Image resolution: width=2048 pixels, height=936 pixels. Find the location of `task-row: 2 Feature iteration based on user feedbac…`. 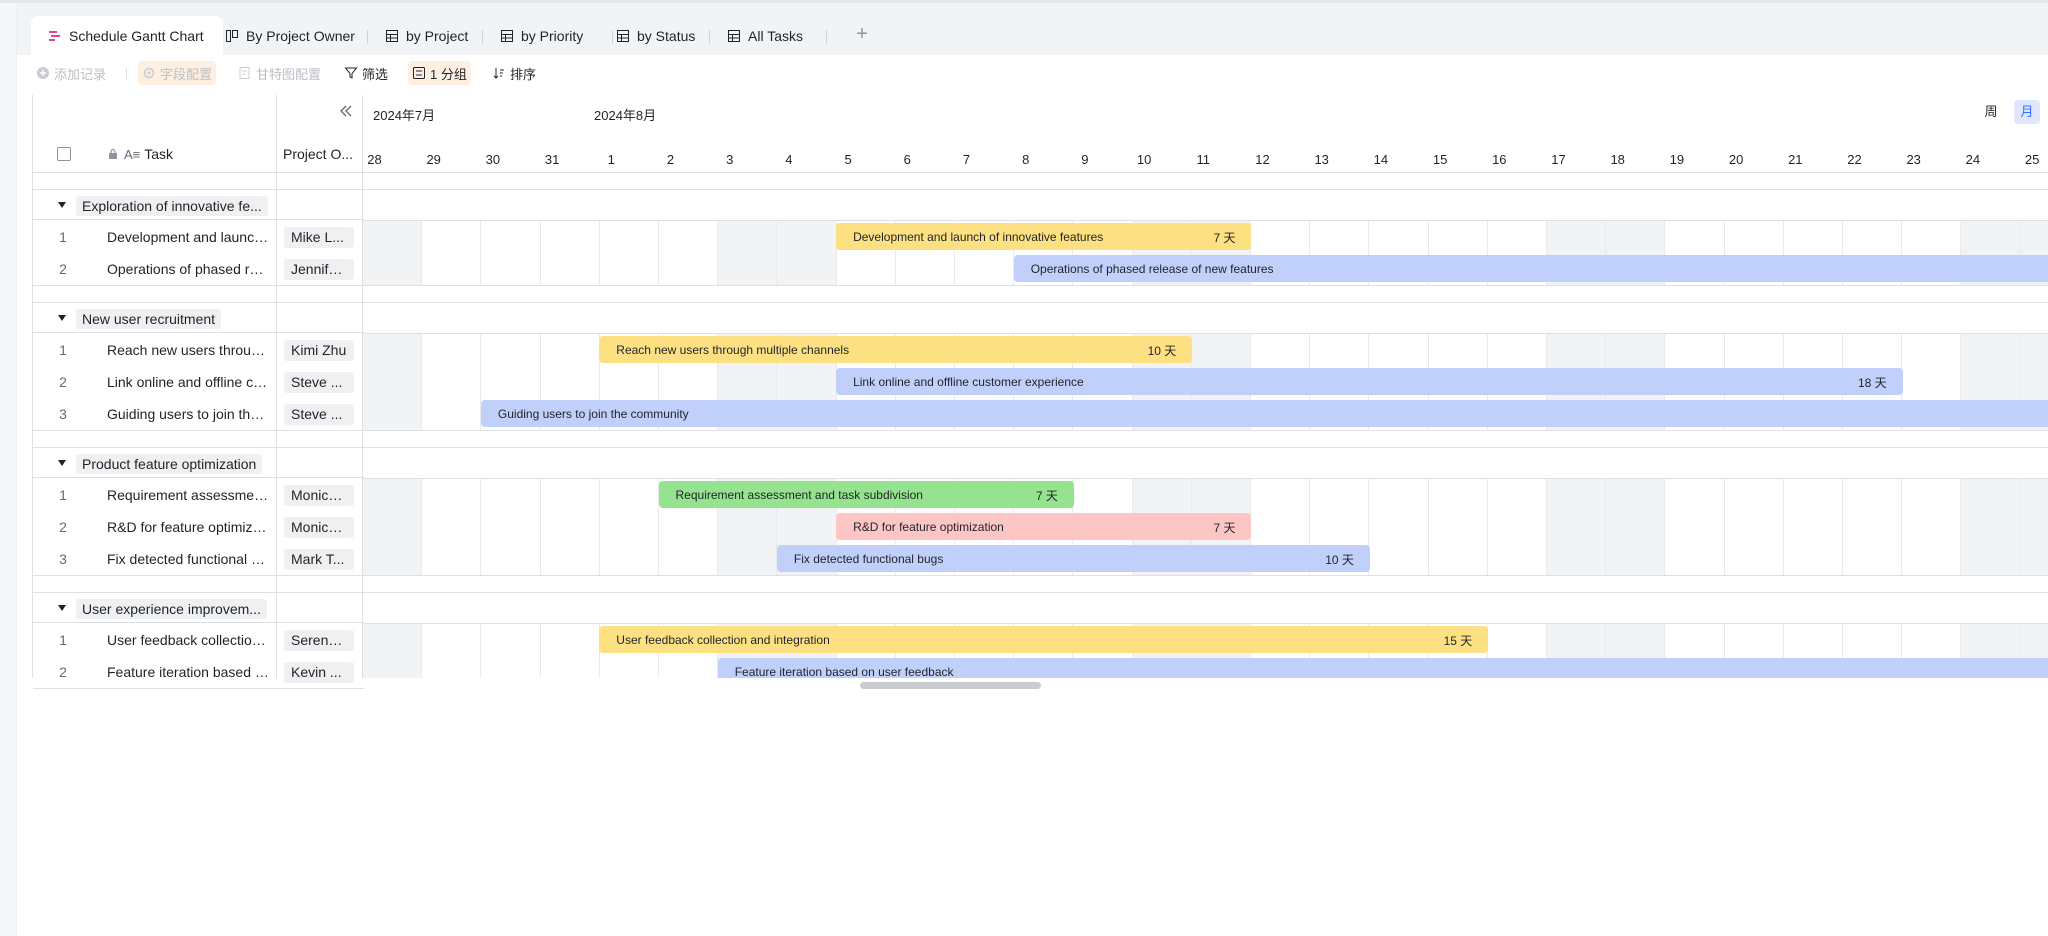

task-row: 2 Feature iteration based on user feedbac… is located at coordinates (198, 672).